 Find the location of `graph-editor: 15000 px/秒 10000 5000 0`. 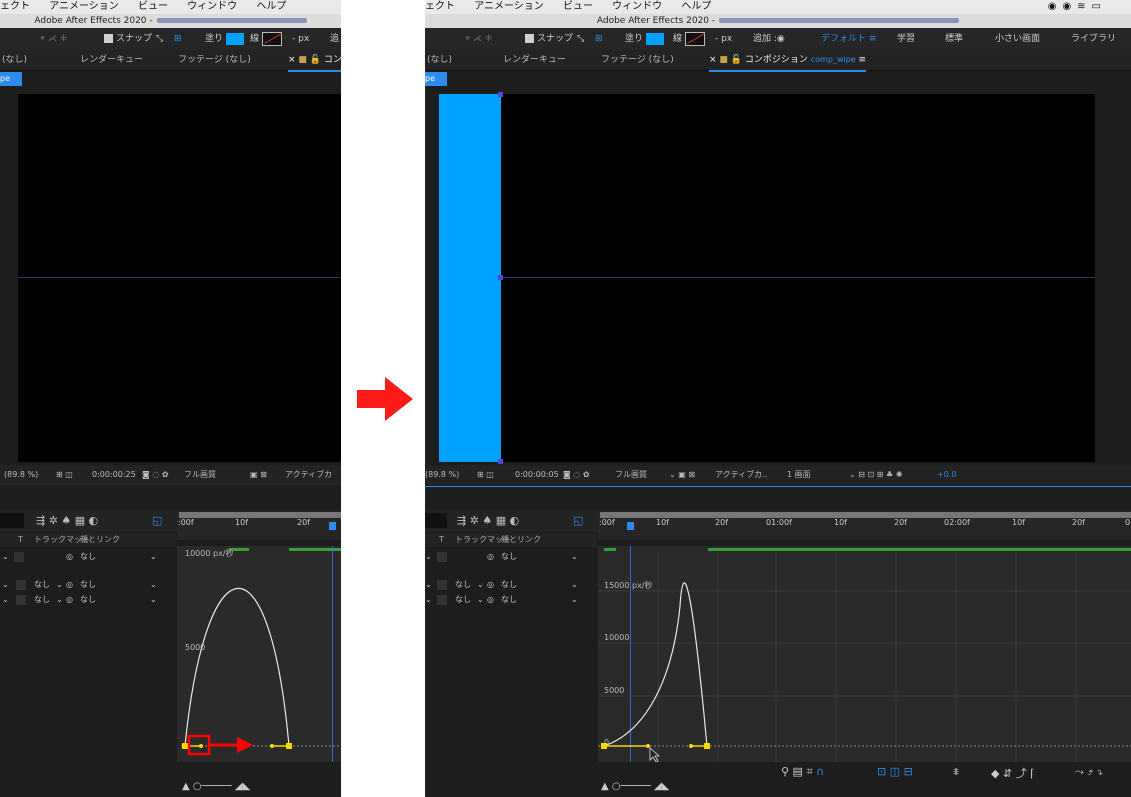

graph-editor: 15000 px/秒 10000 5000 0 is located at coordinates (864, 654).